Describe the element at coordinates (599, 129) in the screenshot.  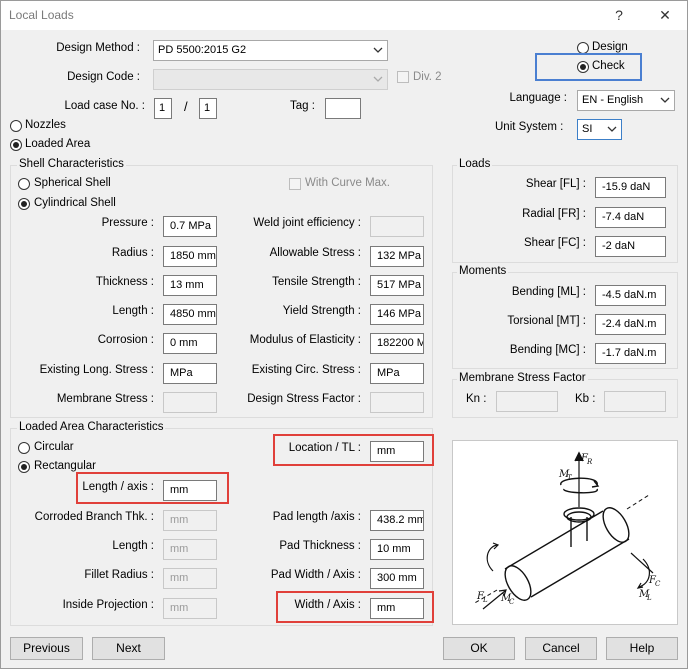
I see `unit-system-select: SI` at that location.